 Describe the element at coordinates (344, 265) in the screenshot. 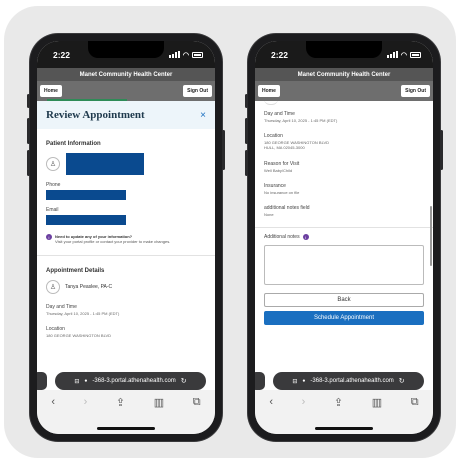

I see `additional-notes-textarea` at that location.